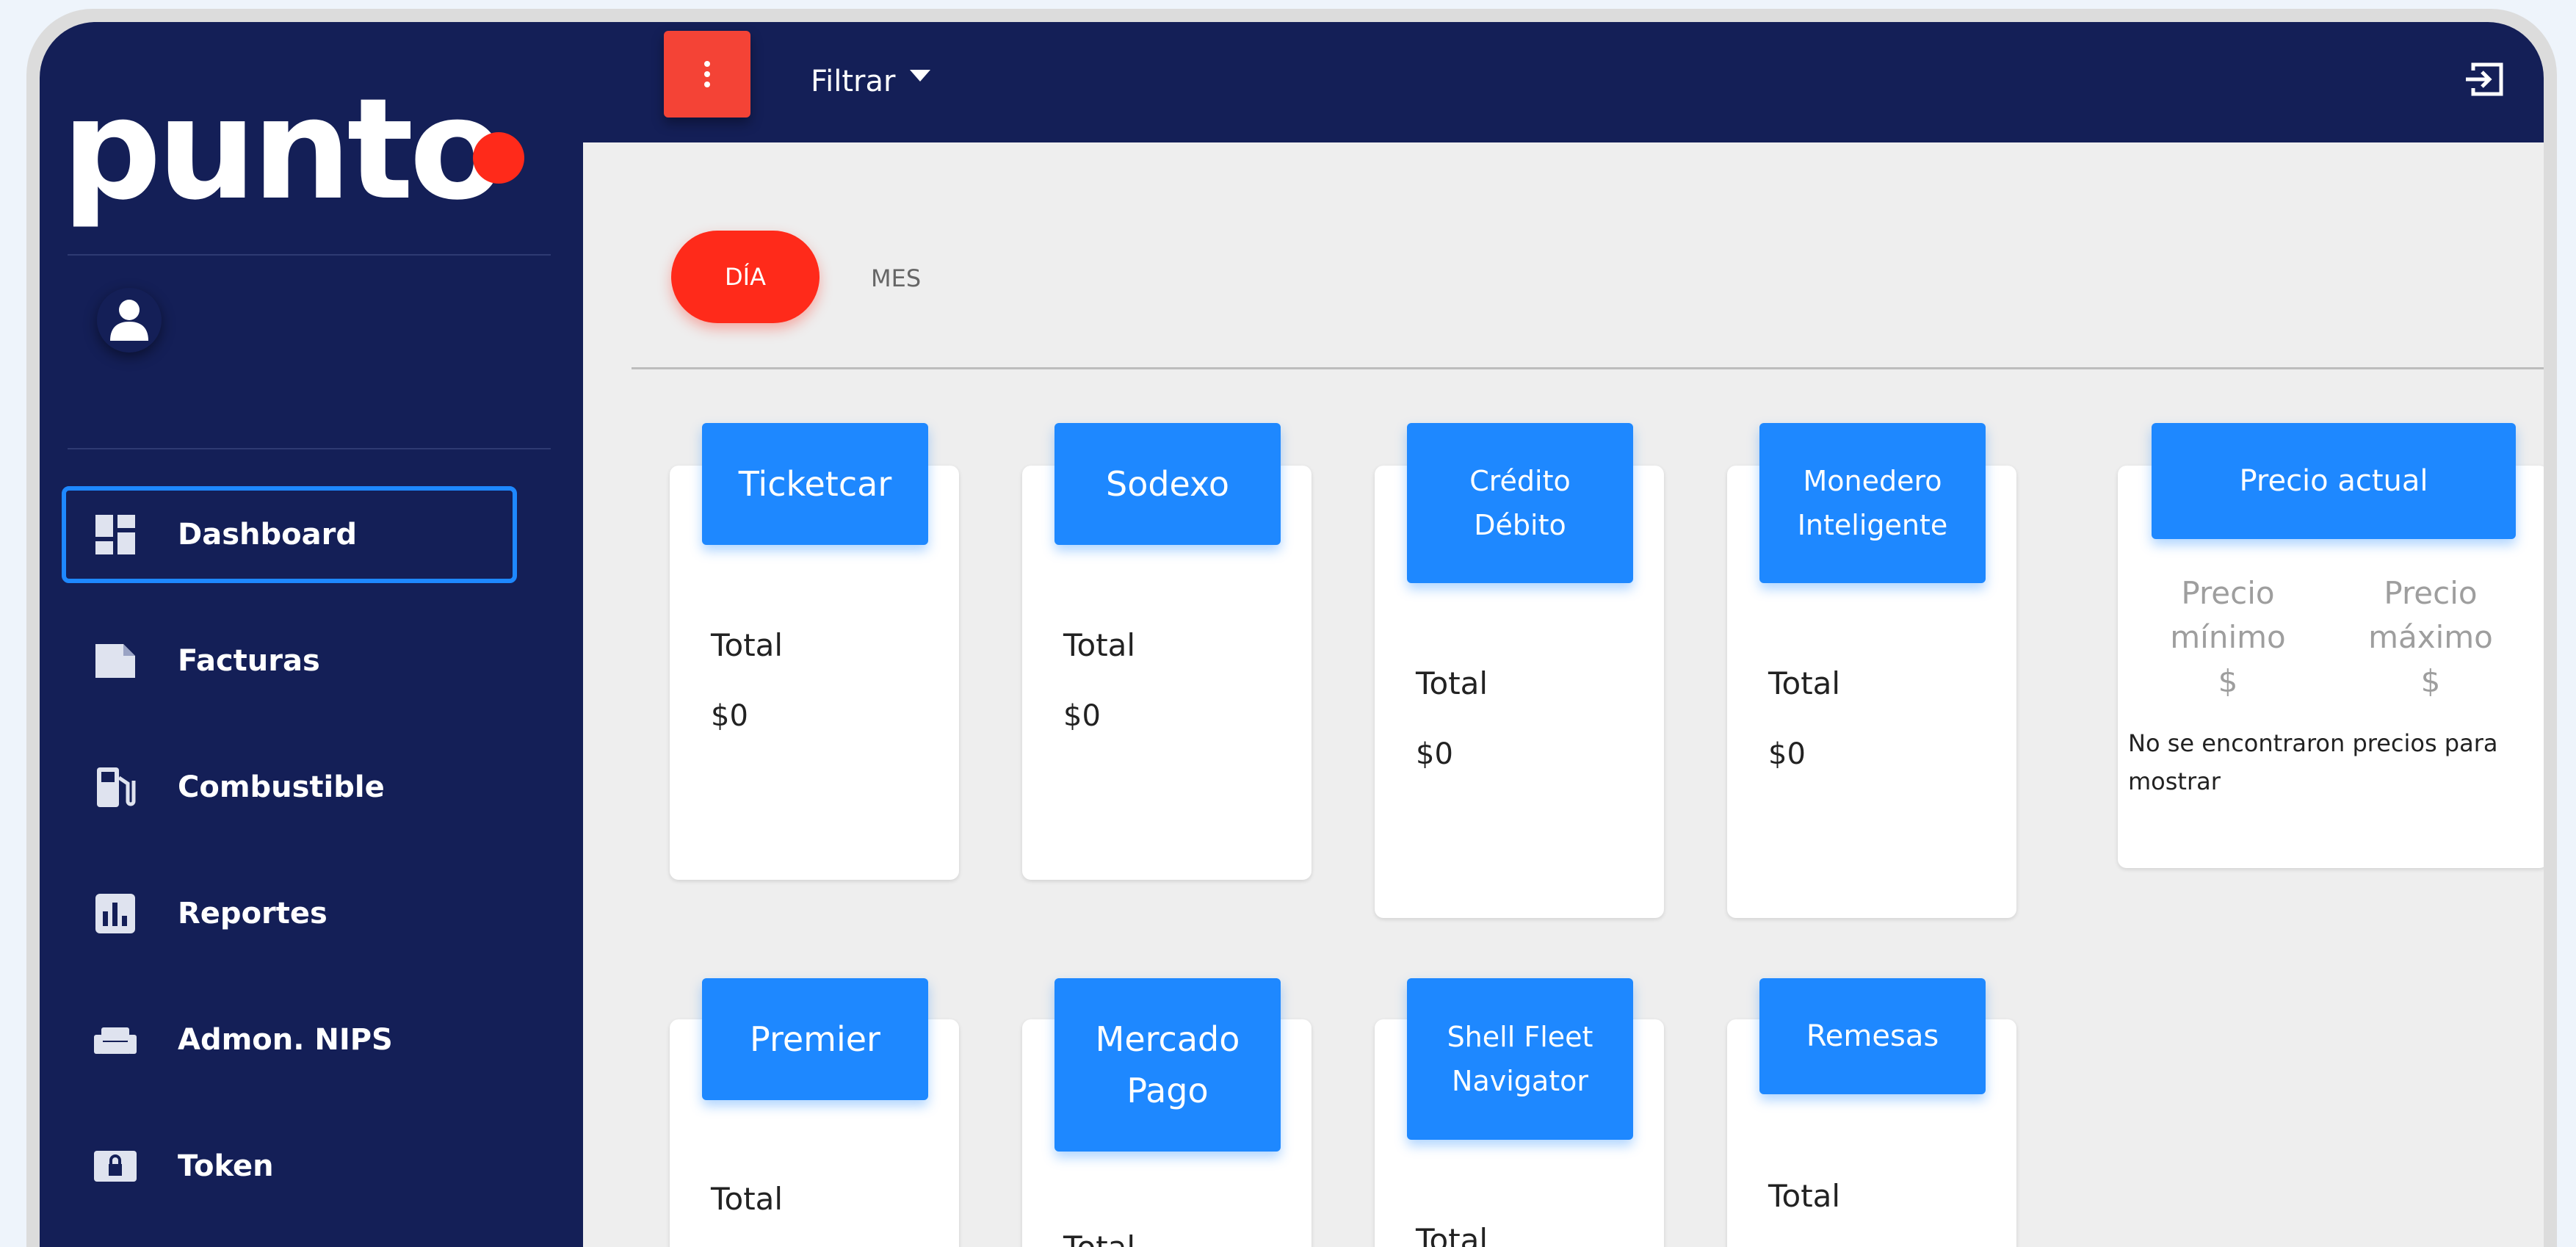 Image resolution: width=2576 pixels, height=1247 pixels. Describe the element at coordinates (1520, 481) in the screenshot. I see `card-title-line1: Crédito` at that location.